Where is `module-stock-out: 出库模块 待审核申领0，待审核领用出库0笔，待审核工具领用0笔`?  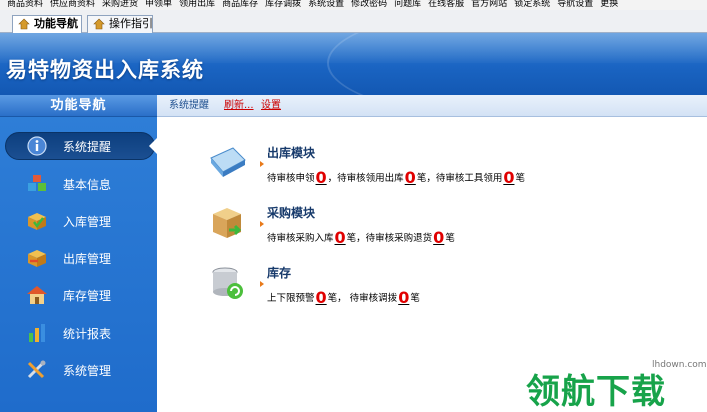
module-stock-out: 出库模块 待审核申领0，待审核领用出库0笔，待审核工具领用0笔 is located at coordinates (387, 169).